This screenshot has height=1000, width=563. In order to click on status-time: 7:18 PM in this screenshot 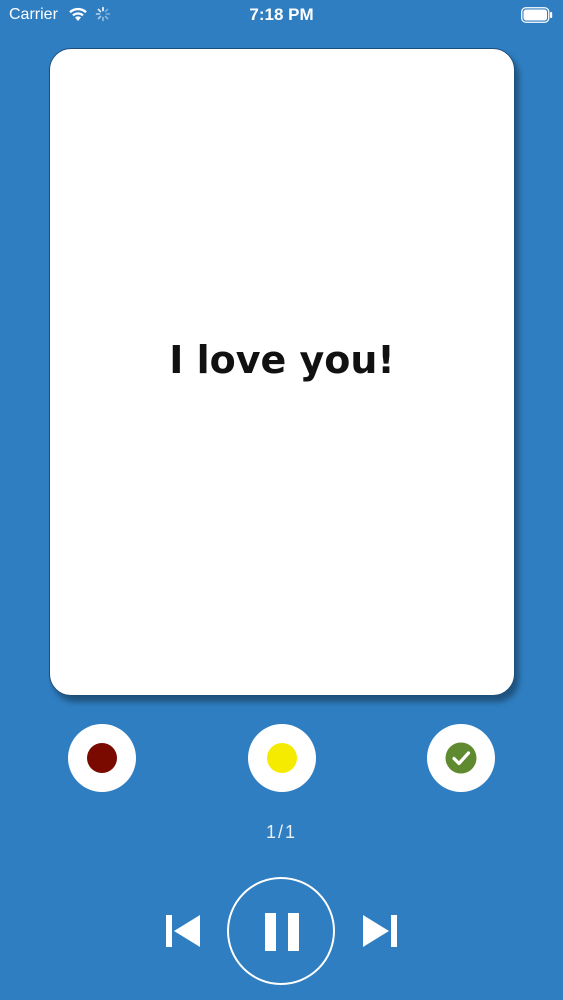, I will do `click(281, 14)`.